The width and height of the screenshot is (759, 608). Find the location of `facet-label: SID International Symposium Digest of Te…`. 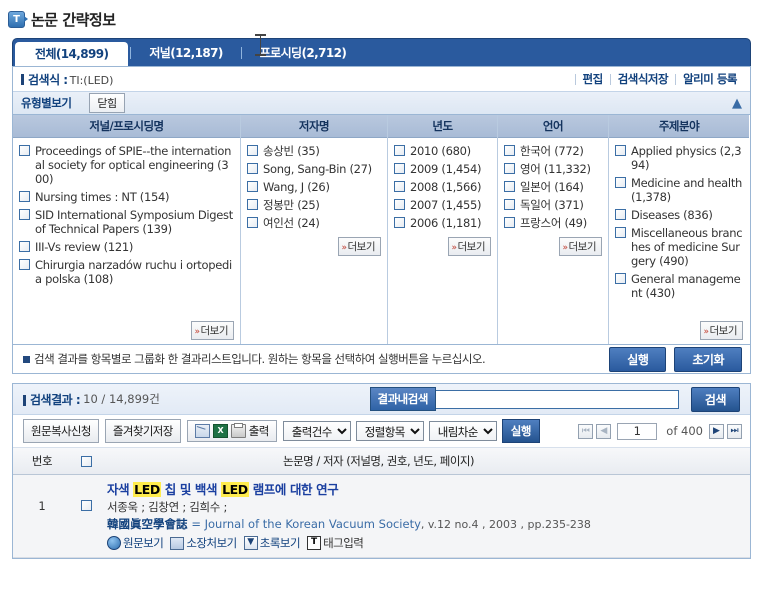

facet-label: SID International Symposium Digest of Te… is located at coordinates (134, 222).